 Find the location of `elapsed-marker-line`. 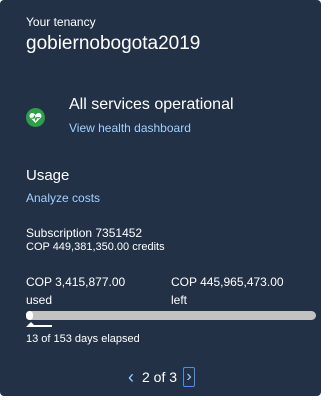

elapsed-marker-line is located at coordinates (41, 326).